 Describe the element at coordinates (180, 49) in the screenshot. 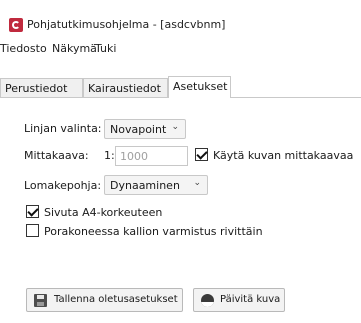

I see `menu-bar: Tiedosto Näkymä Tuki` at that location.